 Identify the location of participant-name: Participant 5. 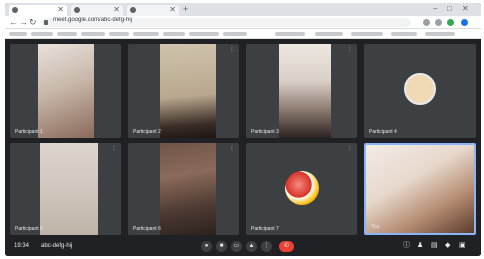
(29, 229).